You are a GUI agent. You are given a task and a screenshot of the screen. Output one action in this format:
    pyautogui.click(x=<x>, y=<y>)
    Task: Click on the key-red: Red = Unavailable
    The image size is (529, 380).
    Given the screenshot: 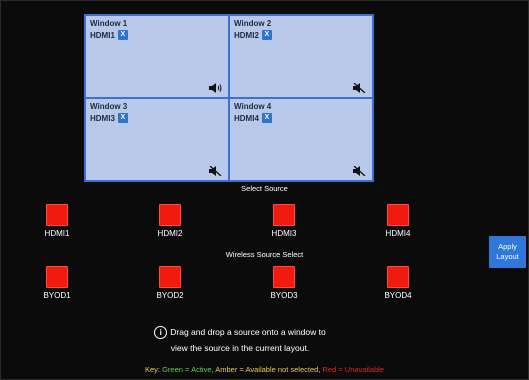 What is the action you would take?
    pyautogui.click(x=352, y=369)
    